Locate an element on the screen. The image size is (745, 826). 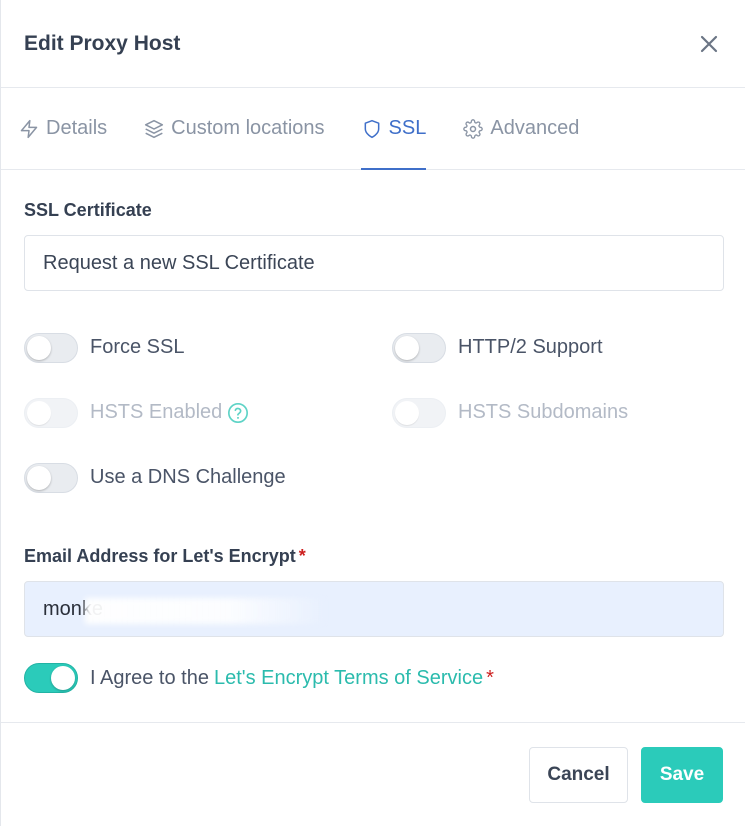
http2-option: HTTP/2 Support is located at coordinates (558, 347).